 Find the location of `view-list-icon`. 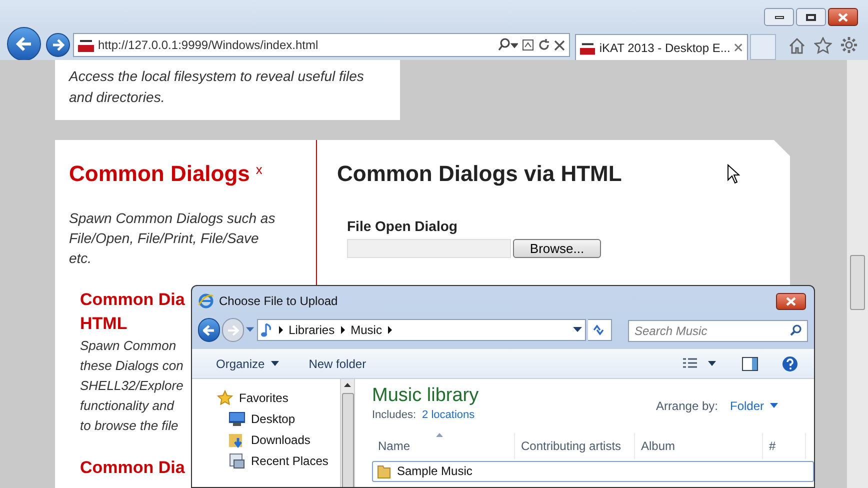

view-list-icon is located at coordinates (690, 364).